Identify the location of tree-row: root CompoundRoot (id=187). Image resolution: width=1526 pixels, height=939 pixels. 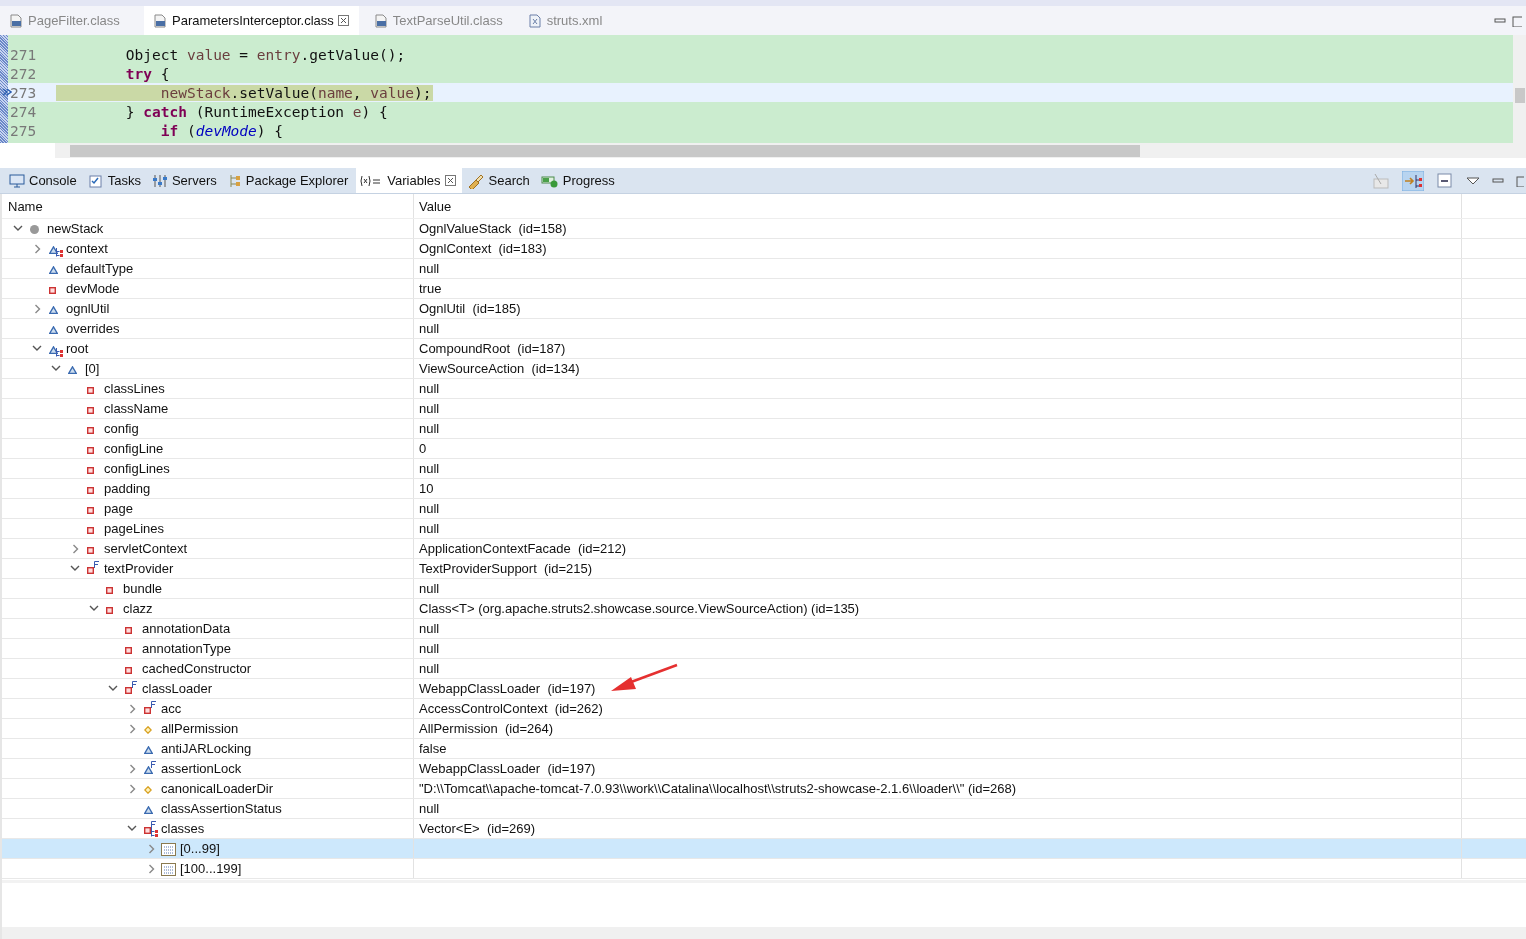
(764, 349).